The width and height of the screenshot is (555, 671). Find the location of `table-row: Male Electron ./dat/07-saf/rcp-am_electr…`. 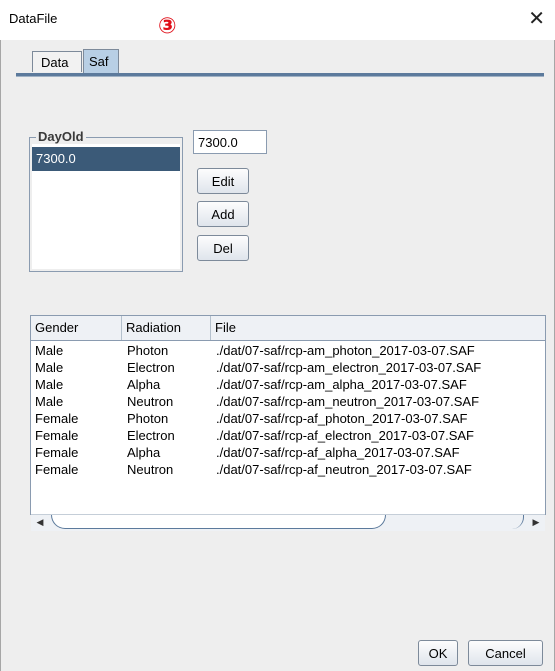

table-row: Male Electron ./dat/07-saf/rcp-am_electr… is located at coordinates (288, 368).